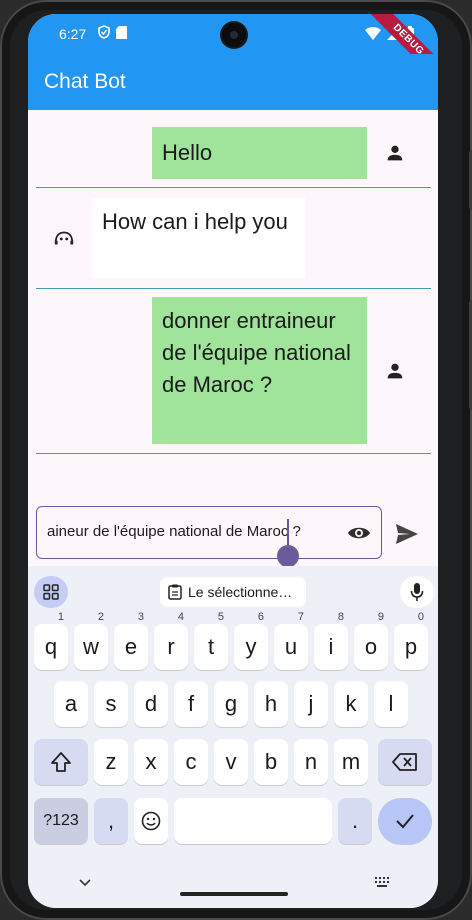 The height and width of the screenshot is (920, 472). I want to click on key-number-hint: 5, so click(220, 617).